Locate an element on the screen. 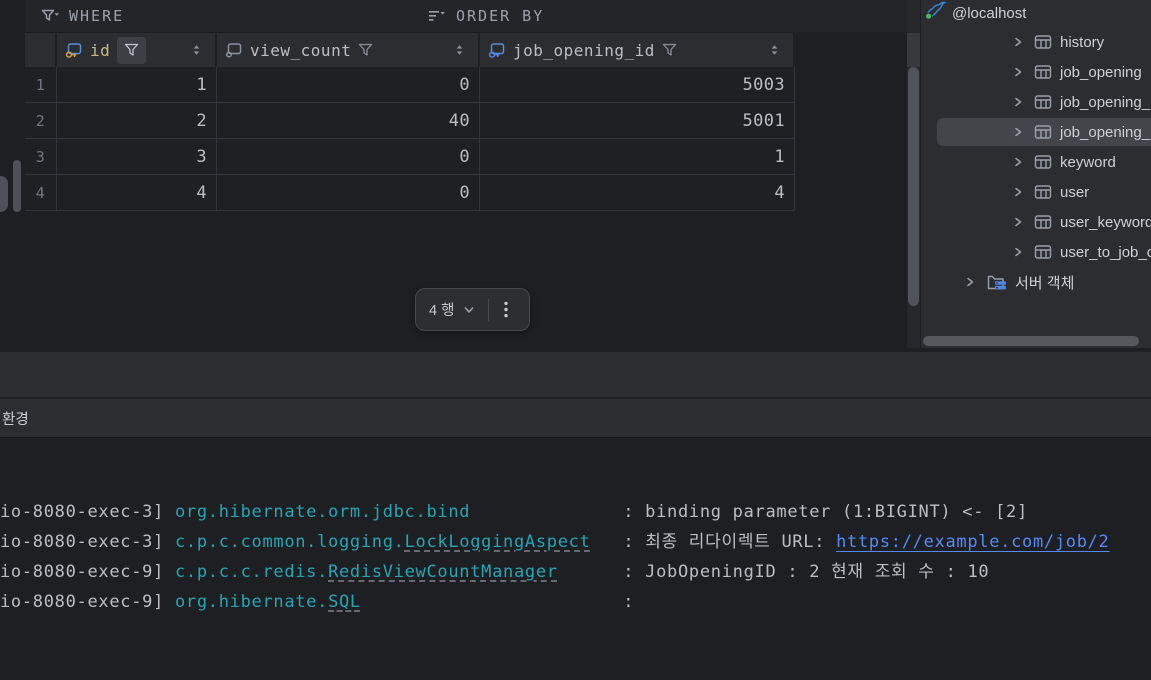 The image size is (1151, 680). chevron-down-icon is located at coordinates (469, 310).